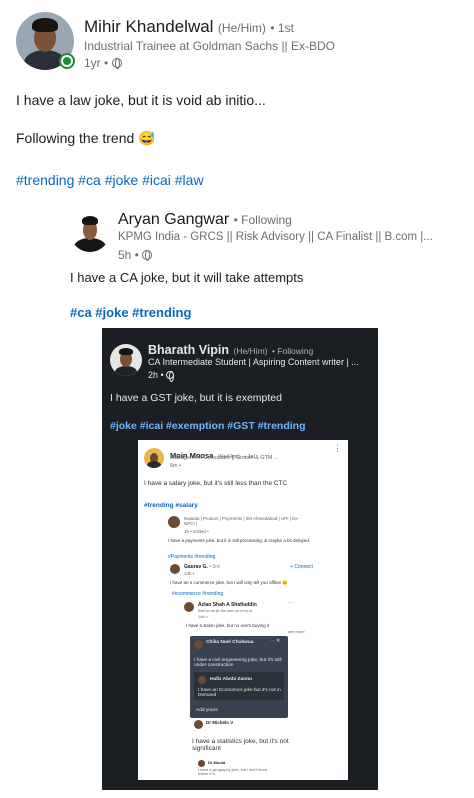 The image size is (474, 798). I want to click on nested-1-tags: #Payments #trending, so click(191, 557).